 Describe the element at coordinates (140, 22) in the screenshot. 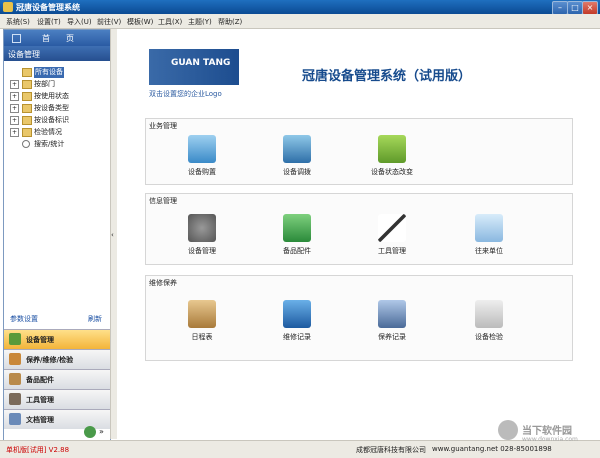

I see `menu-template: 模板(W)` at that location.